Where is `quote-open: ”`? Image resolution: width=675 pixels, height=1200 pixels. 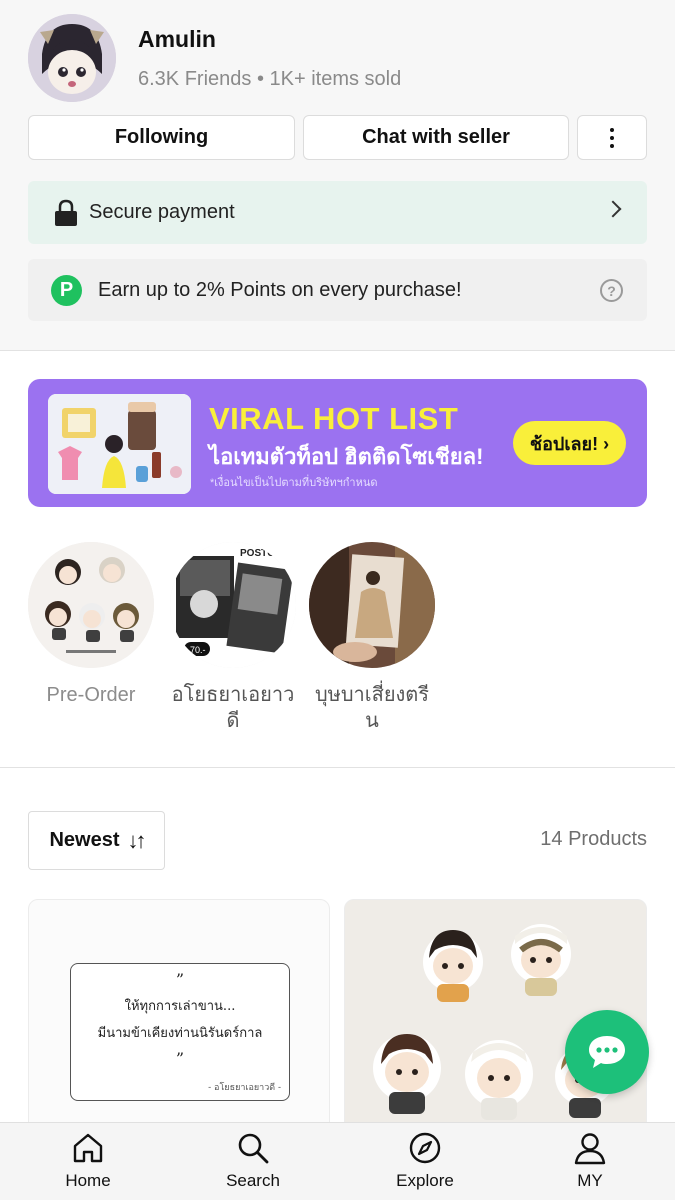
quote-open: ” is located at coordinates (180, 979).